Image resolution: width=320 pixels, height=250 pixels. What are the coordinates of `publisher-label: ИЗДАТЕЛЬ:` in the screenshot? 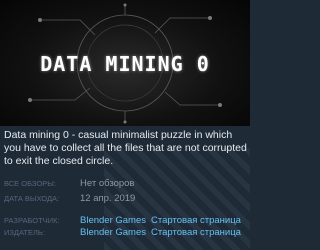 It's located at (24, 232).